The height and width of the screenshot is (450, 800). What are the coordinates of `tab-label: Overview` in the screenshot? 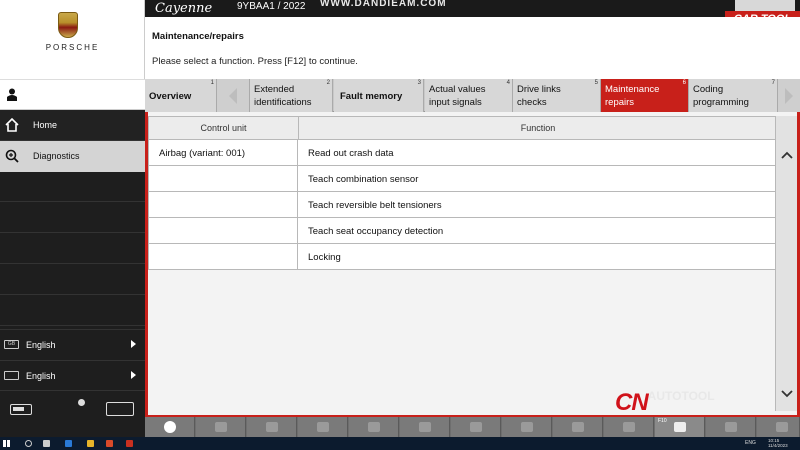 It's located at (170, 96).